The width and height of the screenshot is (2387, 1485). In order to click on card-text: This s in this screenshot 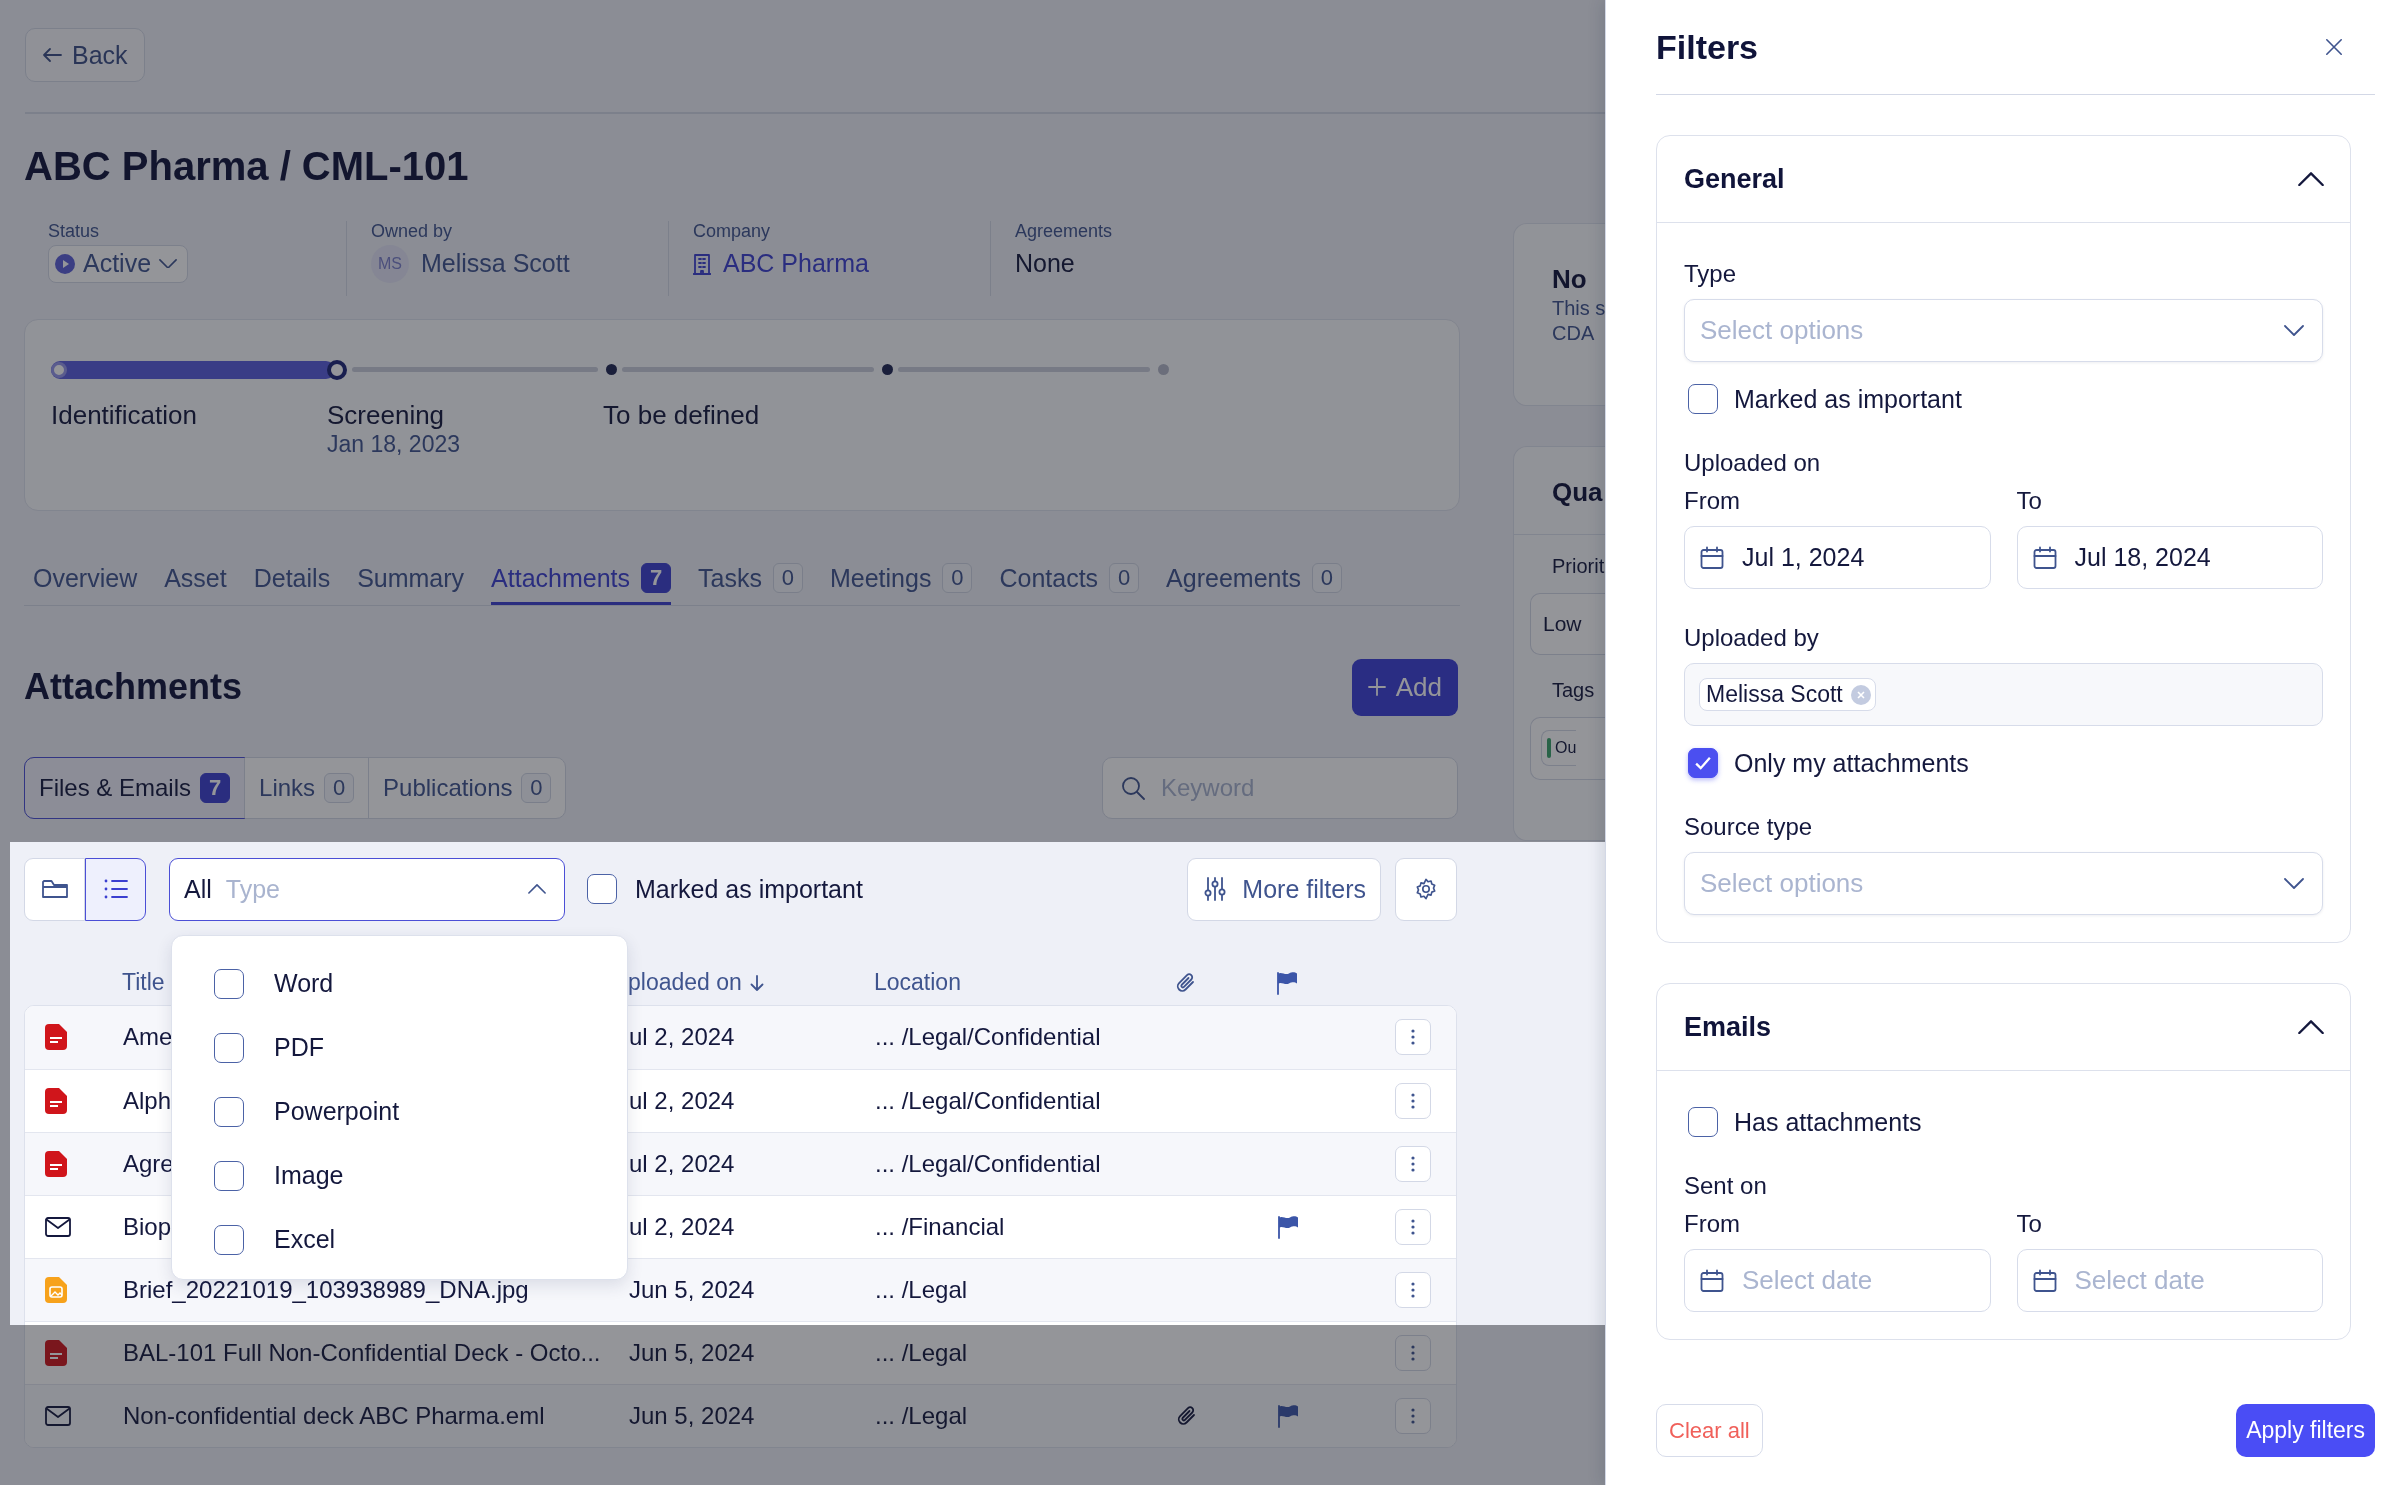, I will do `click(1578, 308)`.